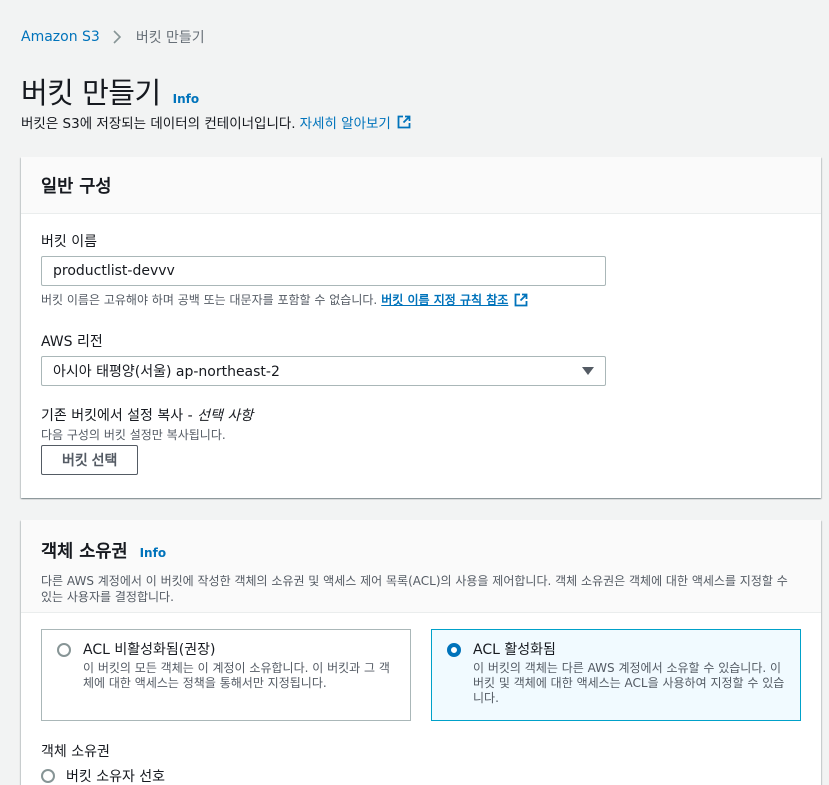  Describe the element at coordinates (514, 650) in the screenshot. I see `acl-enabled-title: ACL 활성화됨` at that location.